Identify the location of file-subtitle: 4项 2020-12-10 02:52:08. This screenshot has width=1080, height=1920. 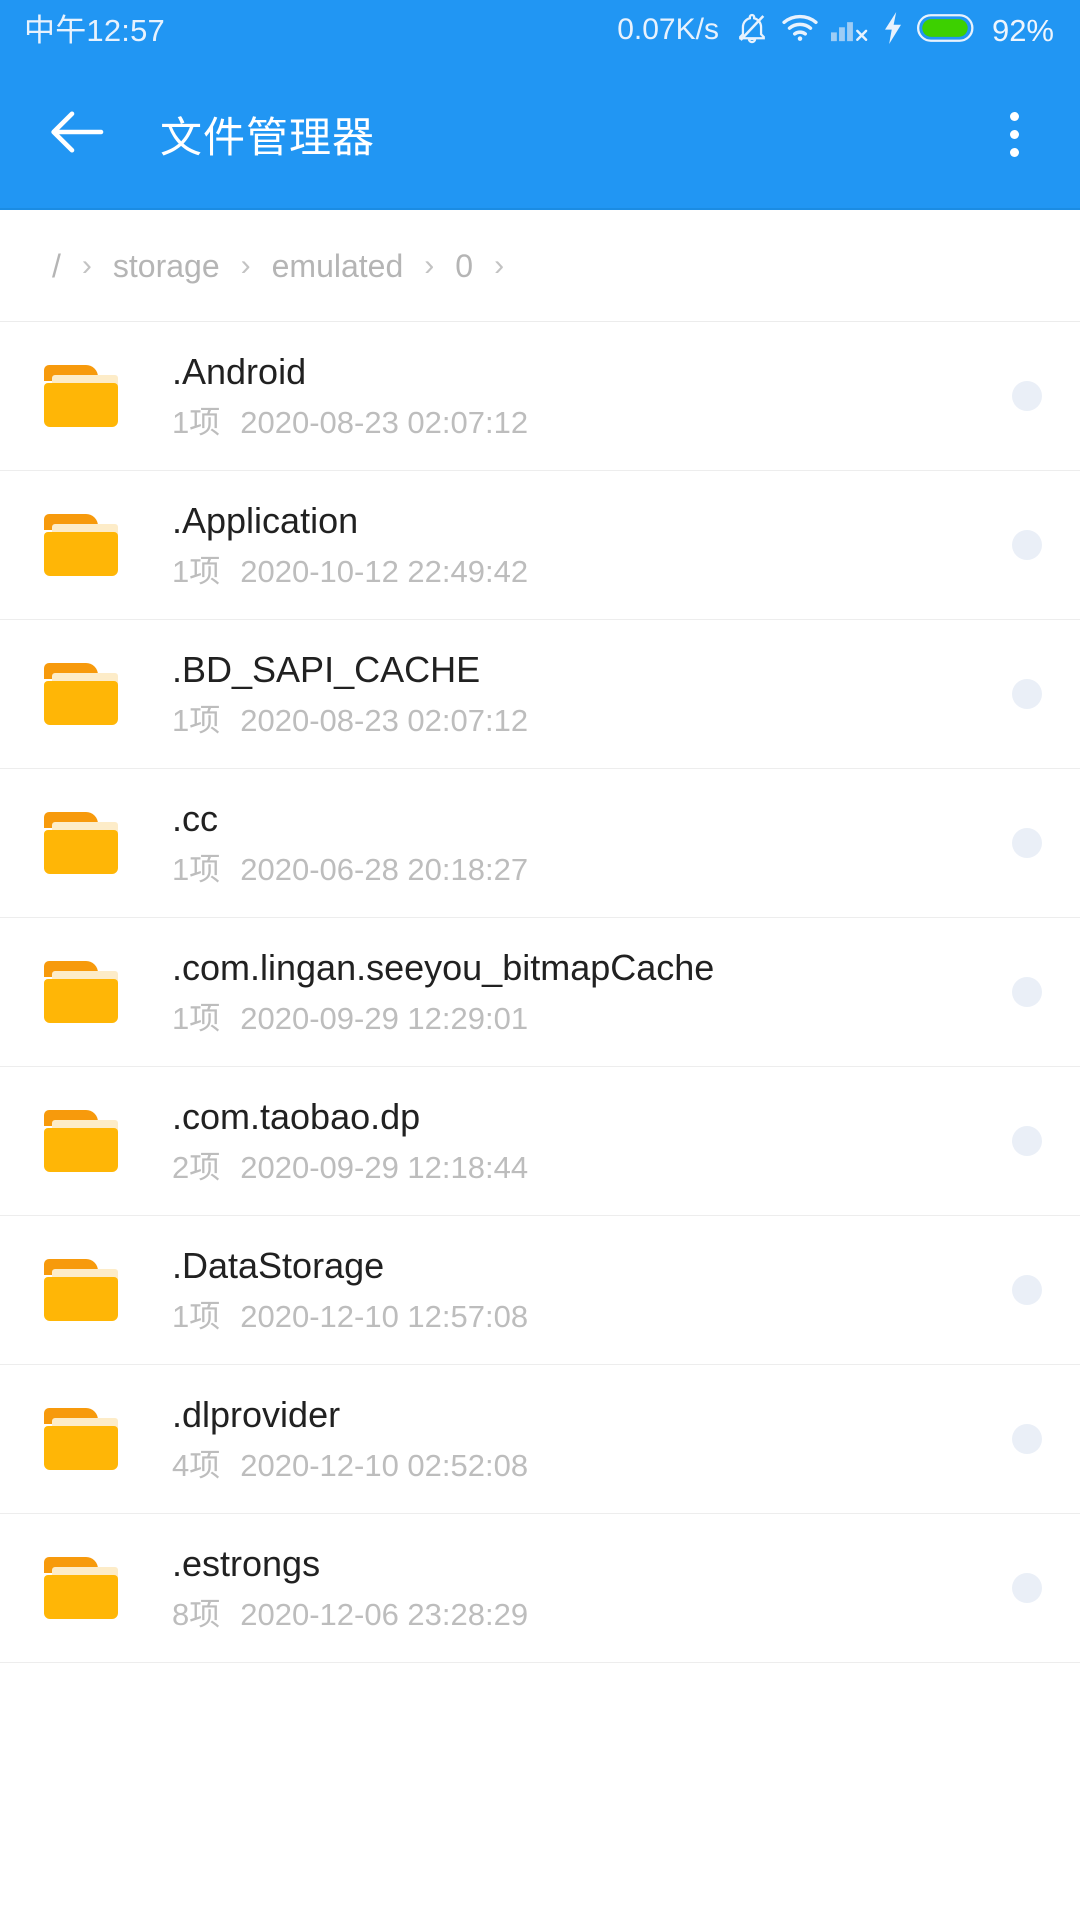
(580, 1465).